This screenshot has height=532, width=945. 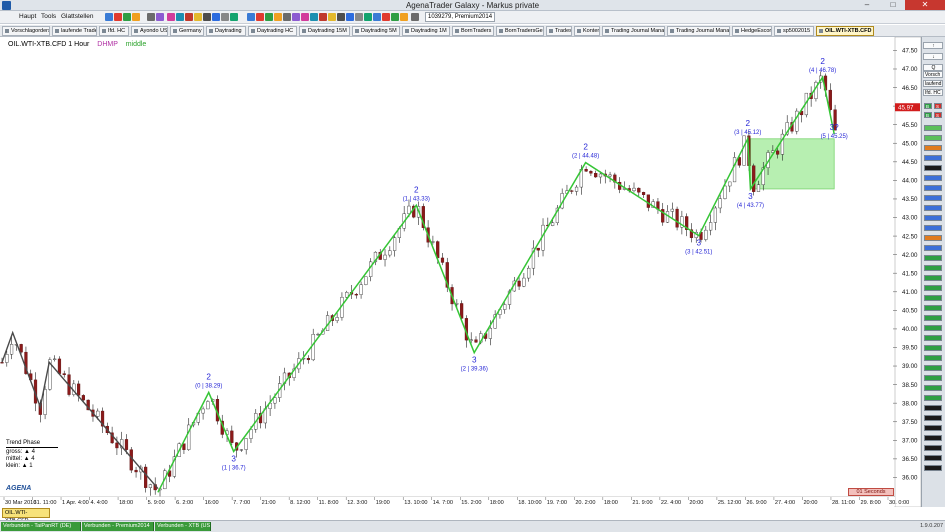 What do you see at coordinates (27, 16) in the screenshot?
I see `menu-haupt: Haupt` at bounding box center [27, 16].